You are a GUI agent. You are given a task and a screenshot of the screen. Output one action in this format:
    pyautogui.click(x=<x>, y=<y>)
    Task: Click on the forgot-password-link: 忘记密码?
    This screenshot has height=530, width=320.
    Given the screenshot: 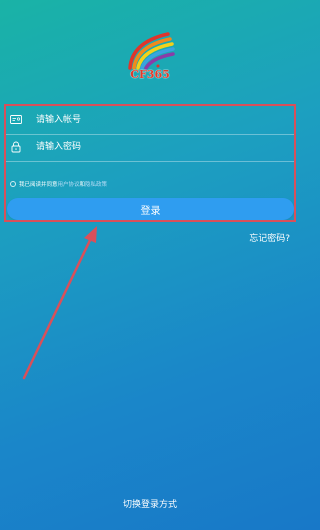 What is the action you would take?
    pyautogui.click(x=269, y=237)
    